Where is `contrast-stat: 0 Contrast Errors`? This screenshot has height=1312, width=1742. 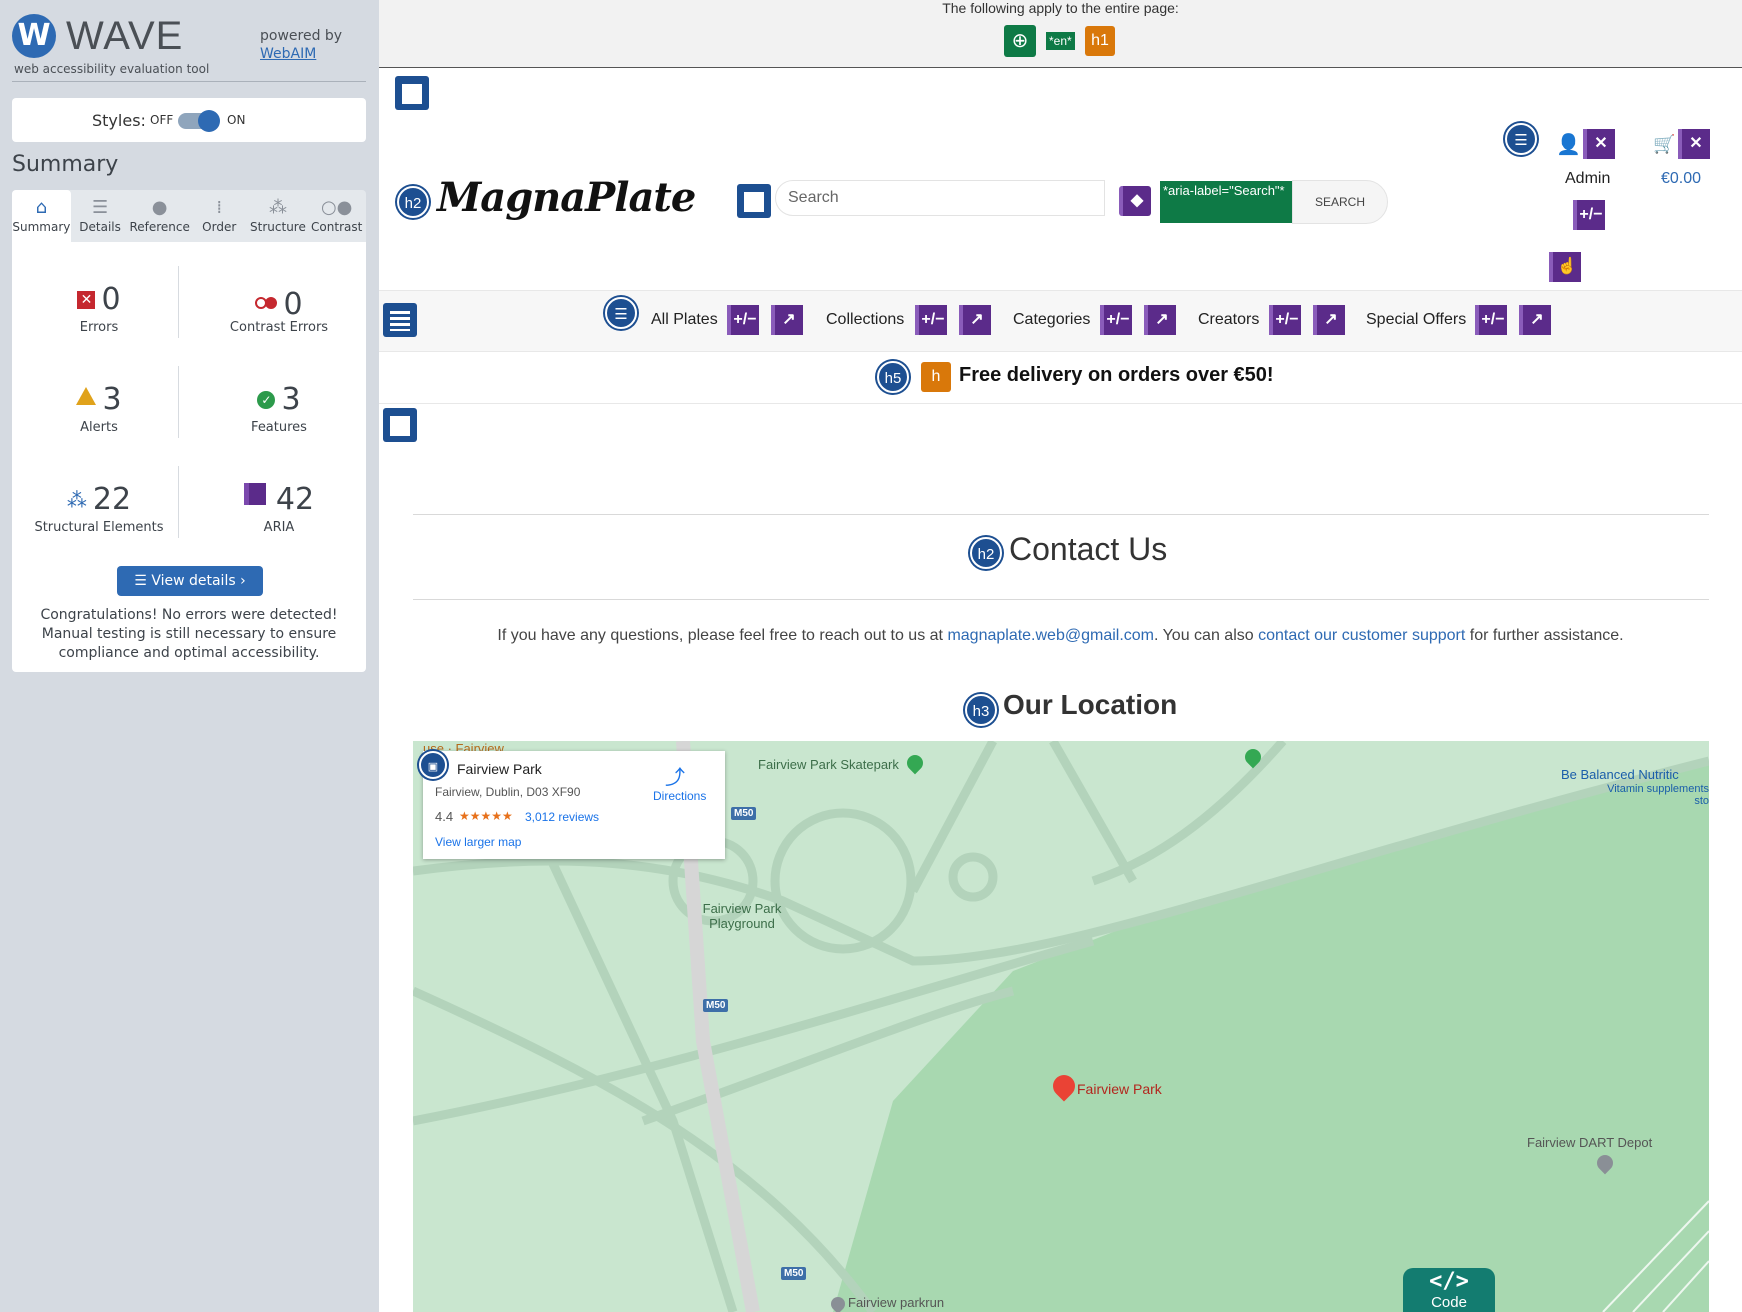 contrast-stat: 0 Contrast Errors is located at coordinates (279, 308).